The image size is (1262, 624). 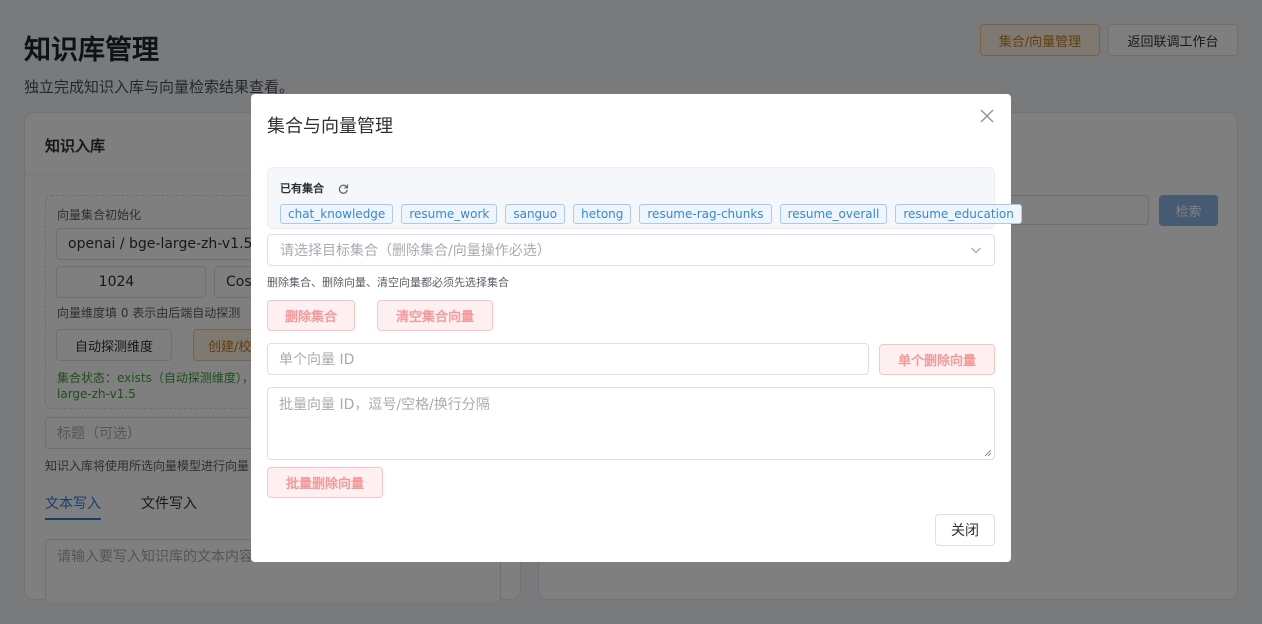 I want to click on collections-label: 已有集合, so click(x=302, y=188).